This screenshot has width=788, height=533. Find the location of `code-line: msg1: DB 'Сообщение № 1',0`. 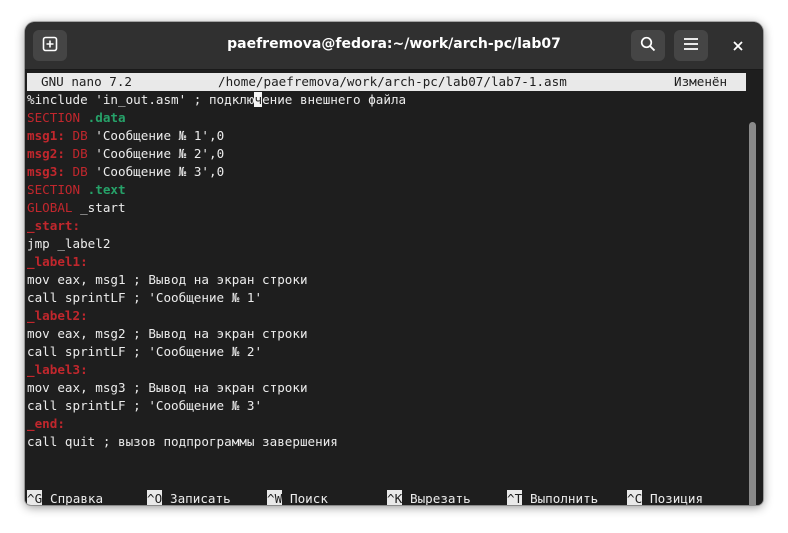

code-line: msg1: DB 'Сообщение № 1',0 is located at coordinates (216, 136).